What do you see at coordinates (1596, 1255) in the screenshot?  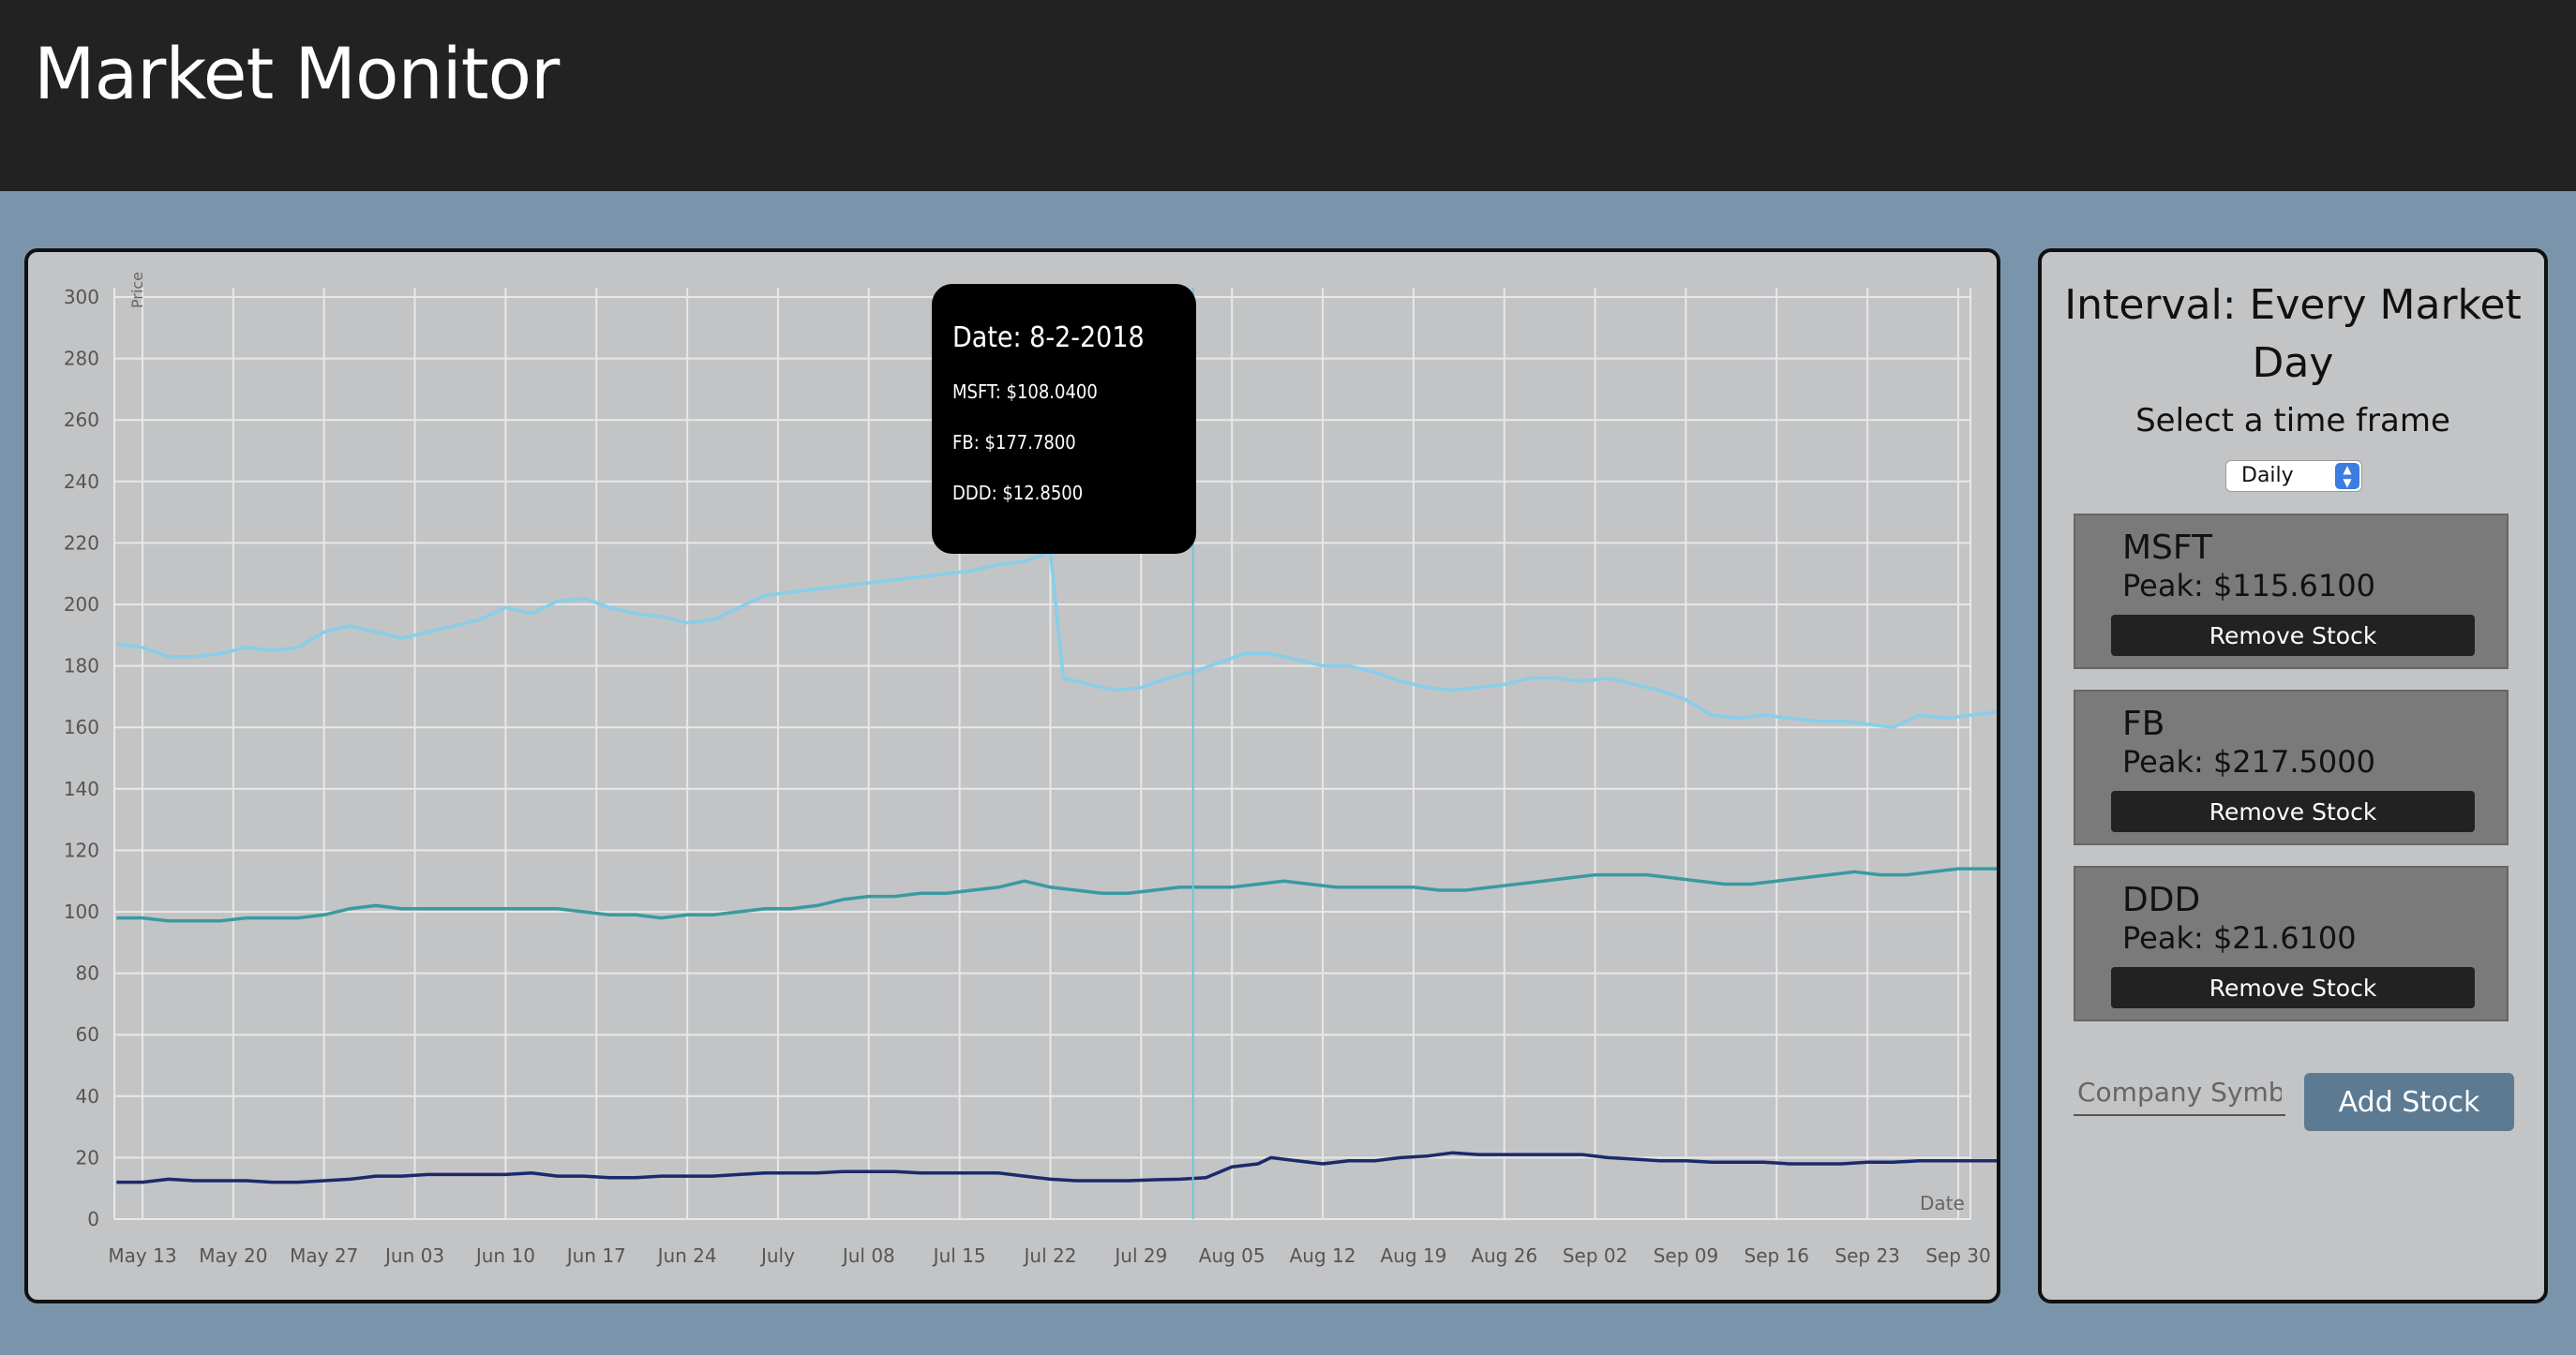 I see `x-tick-label: Sep 02` at bounding box center [1596, 1255].